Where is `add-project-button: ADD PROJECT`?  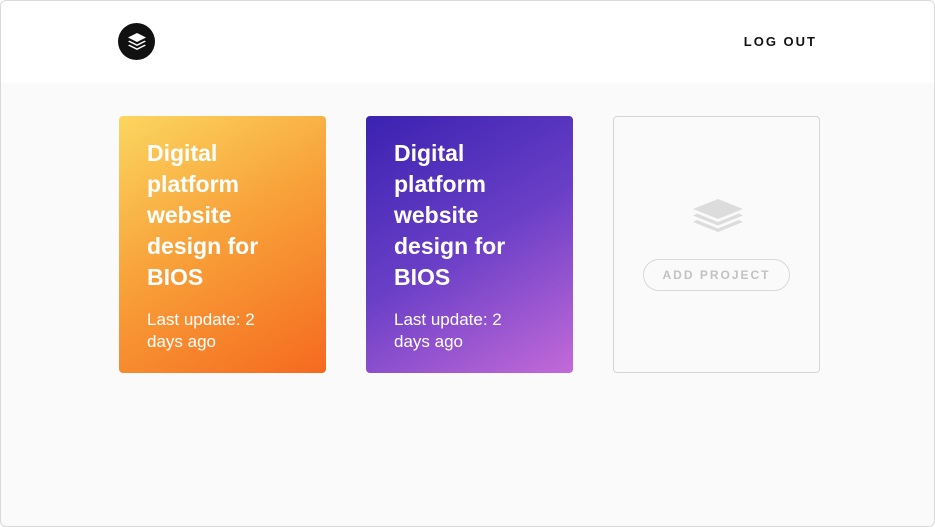 add-project-button: ADD PROJECT is located at coordinates (716, 275).